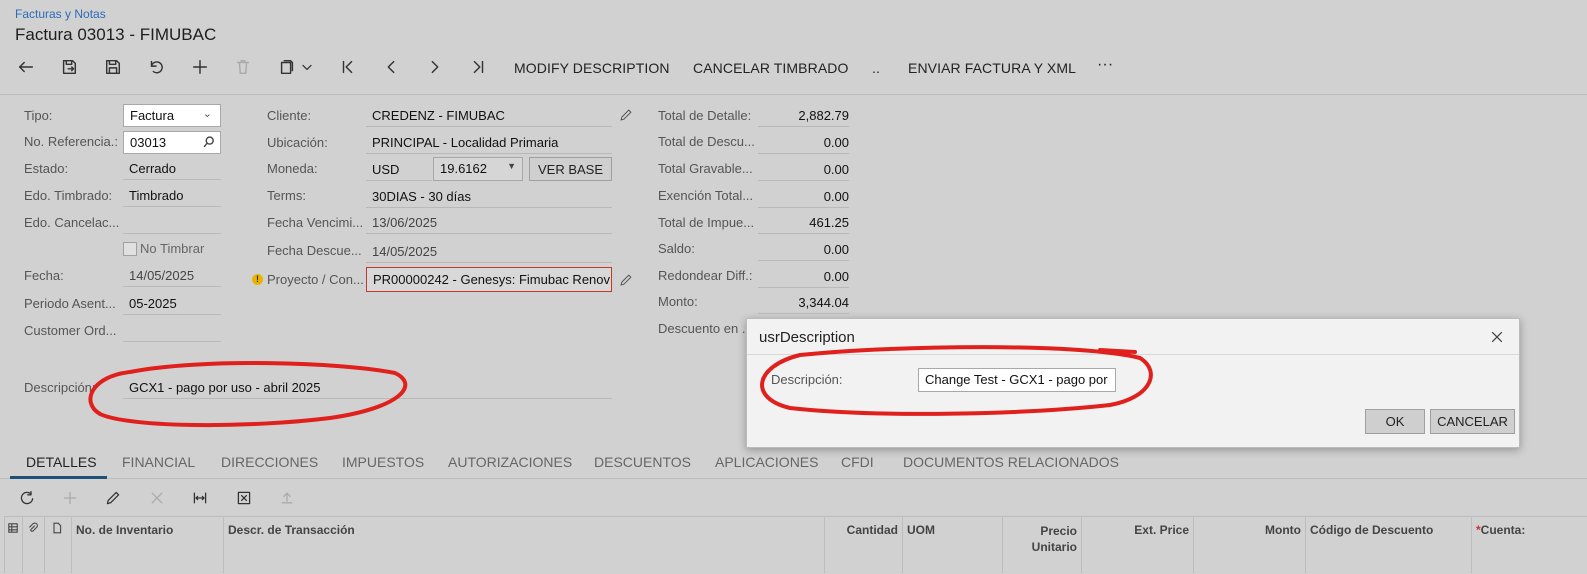 This screenshot has width=1587, height=574. I want to click on first-record-icon, so click(348, 67).